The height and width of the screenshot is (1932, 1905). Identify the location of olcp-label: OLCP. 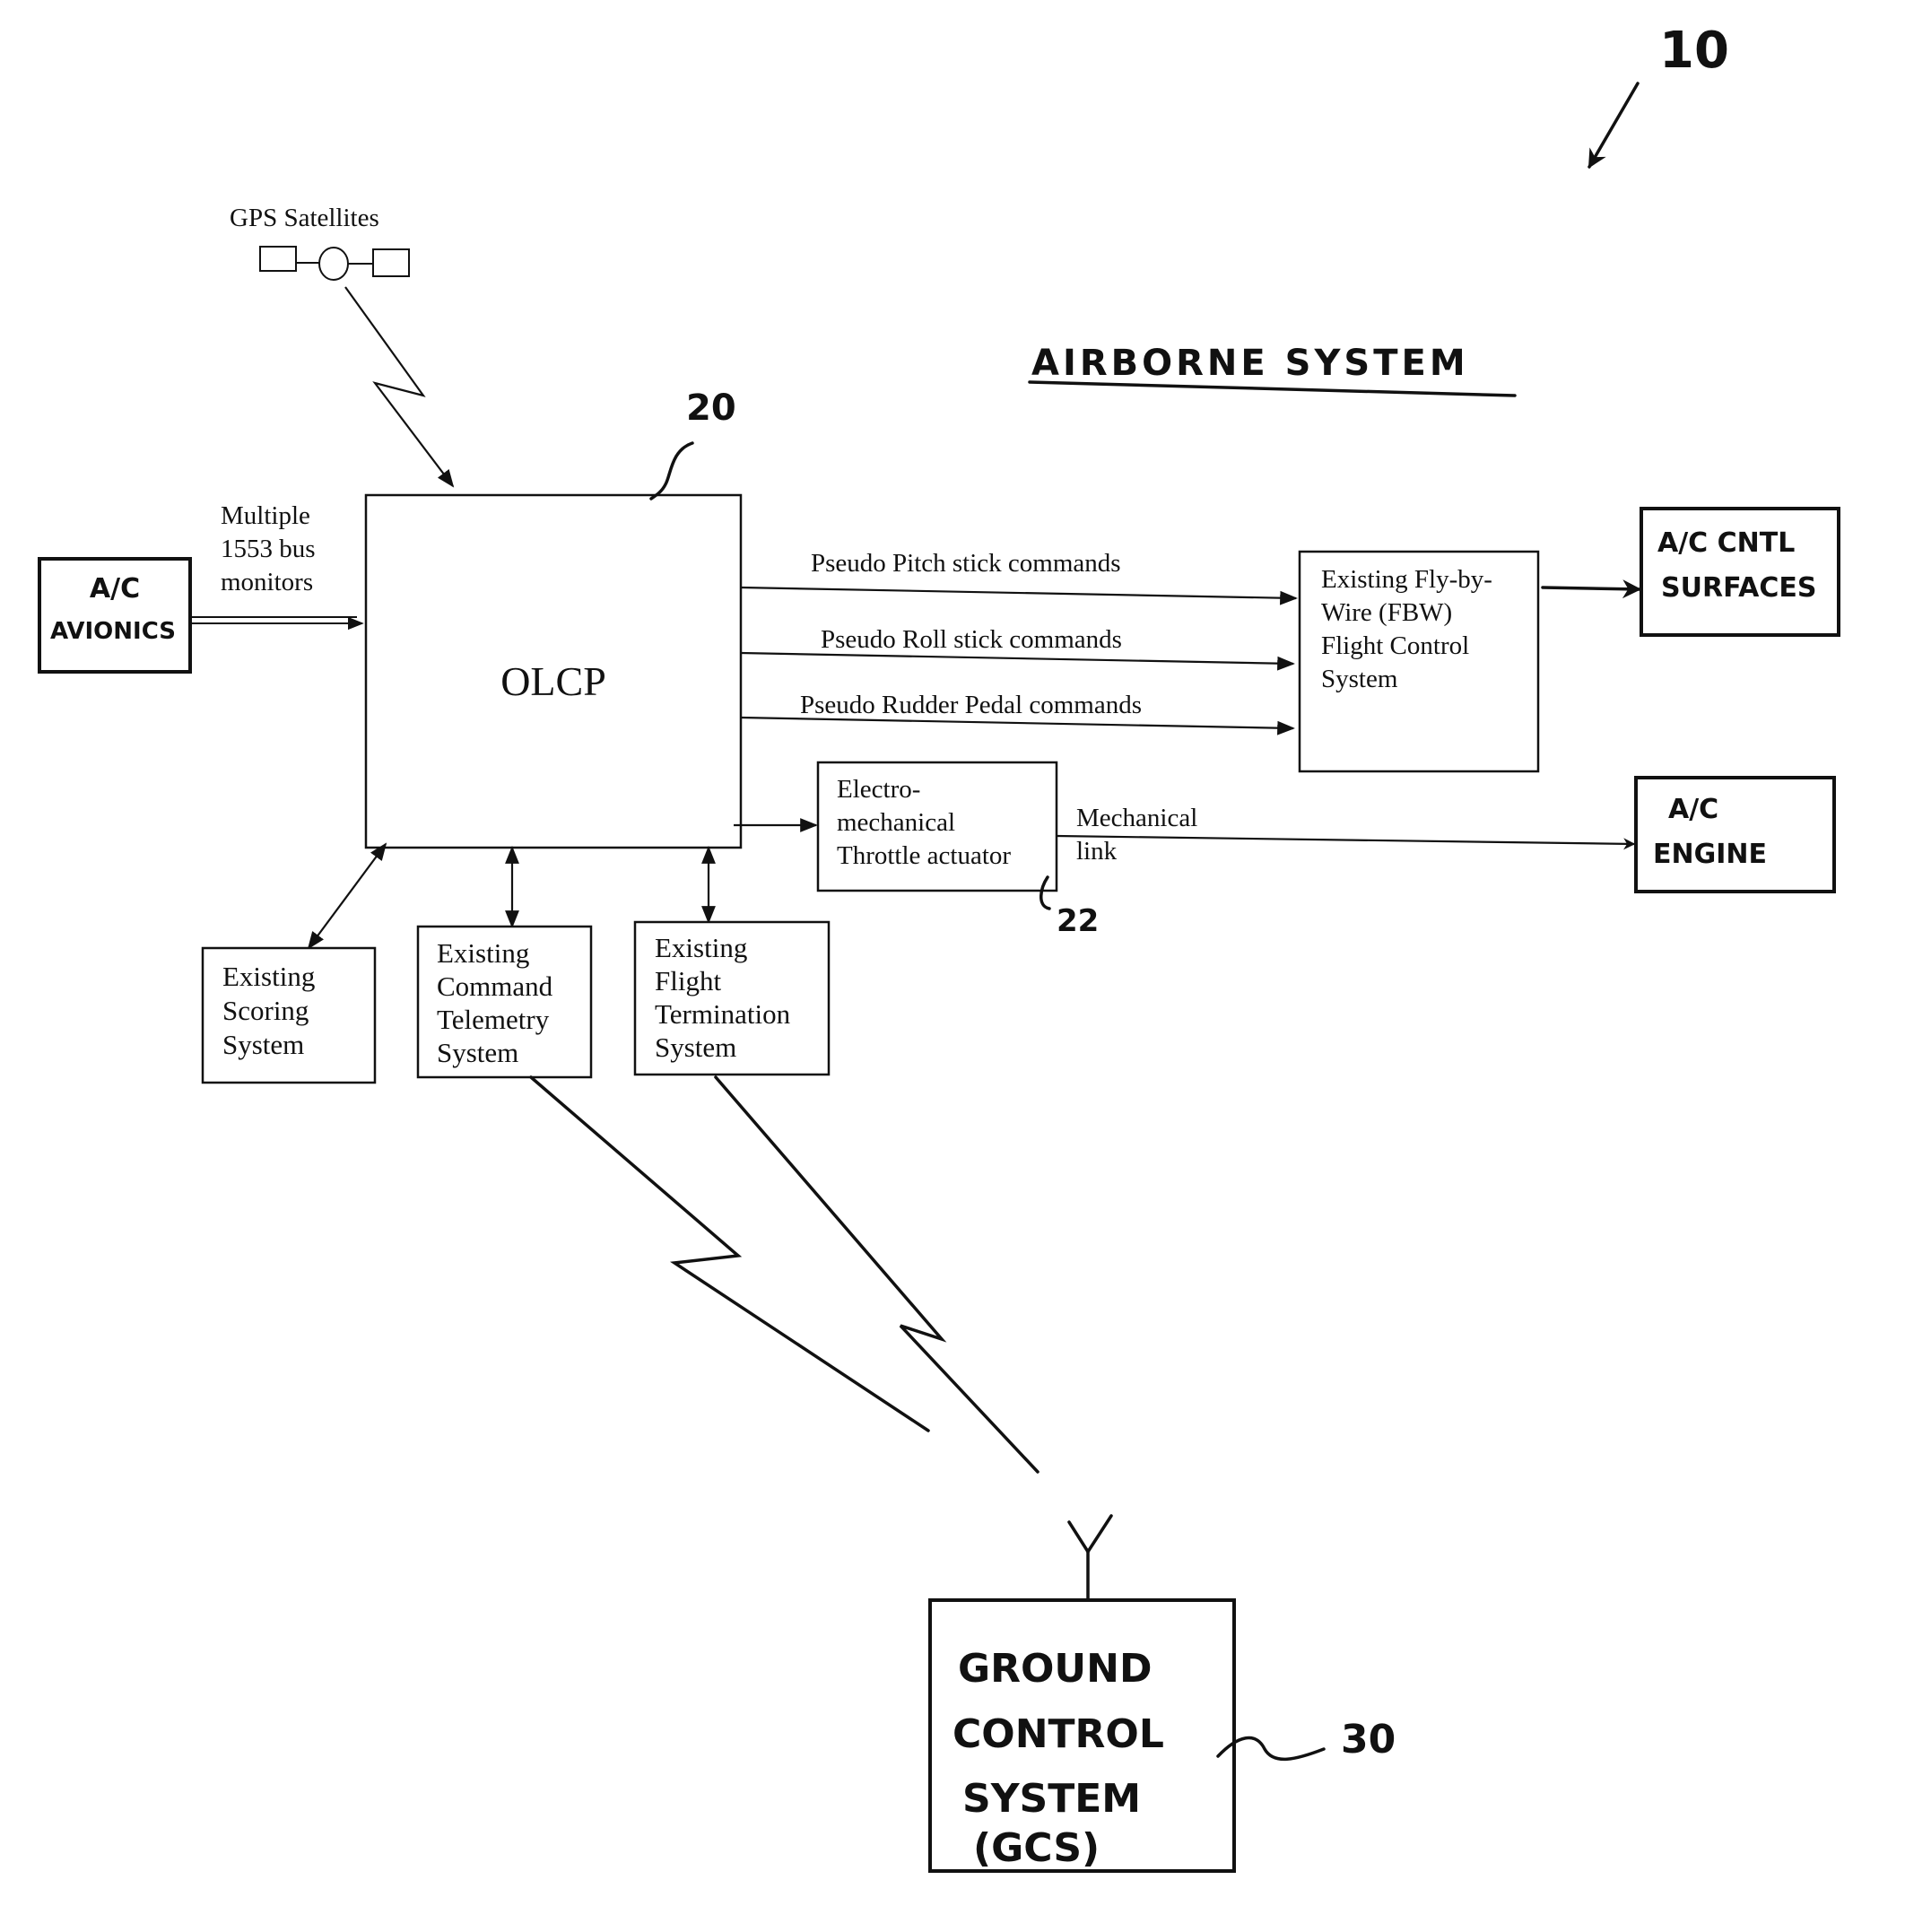
(553, 681).